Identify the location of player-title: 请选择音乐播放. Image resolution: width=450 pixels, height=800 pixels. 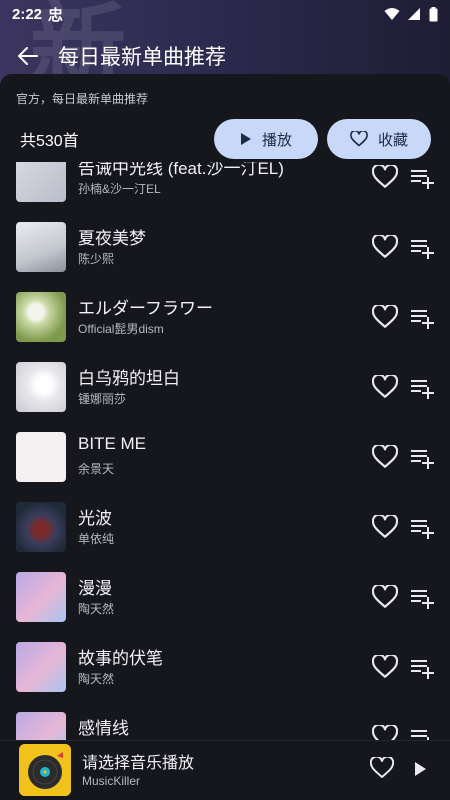
(138, 763).